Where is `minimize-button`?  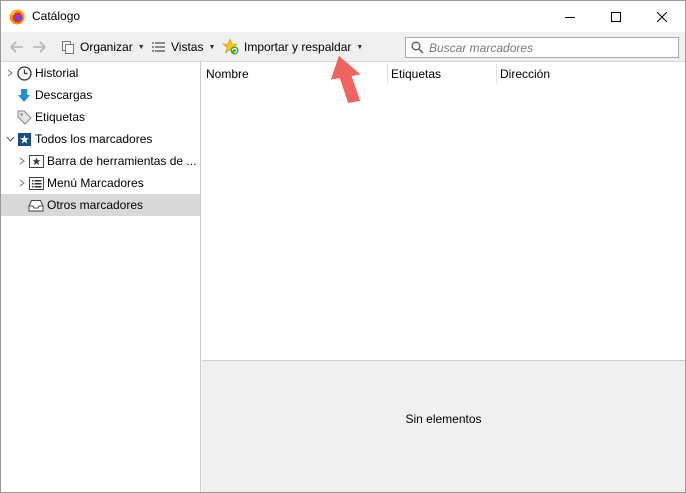
minimize-button is located at coordinates (570, 16).